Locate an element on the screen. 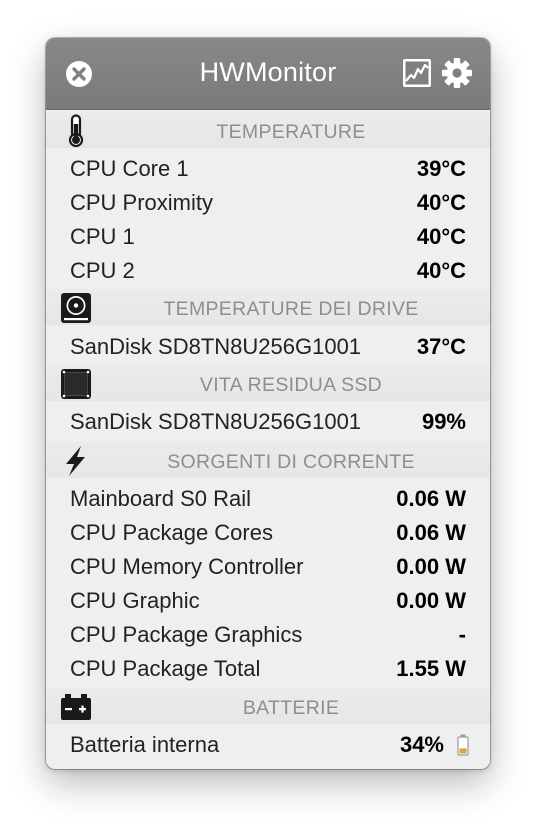  graph-icon is located at coordinates (417, 73).